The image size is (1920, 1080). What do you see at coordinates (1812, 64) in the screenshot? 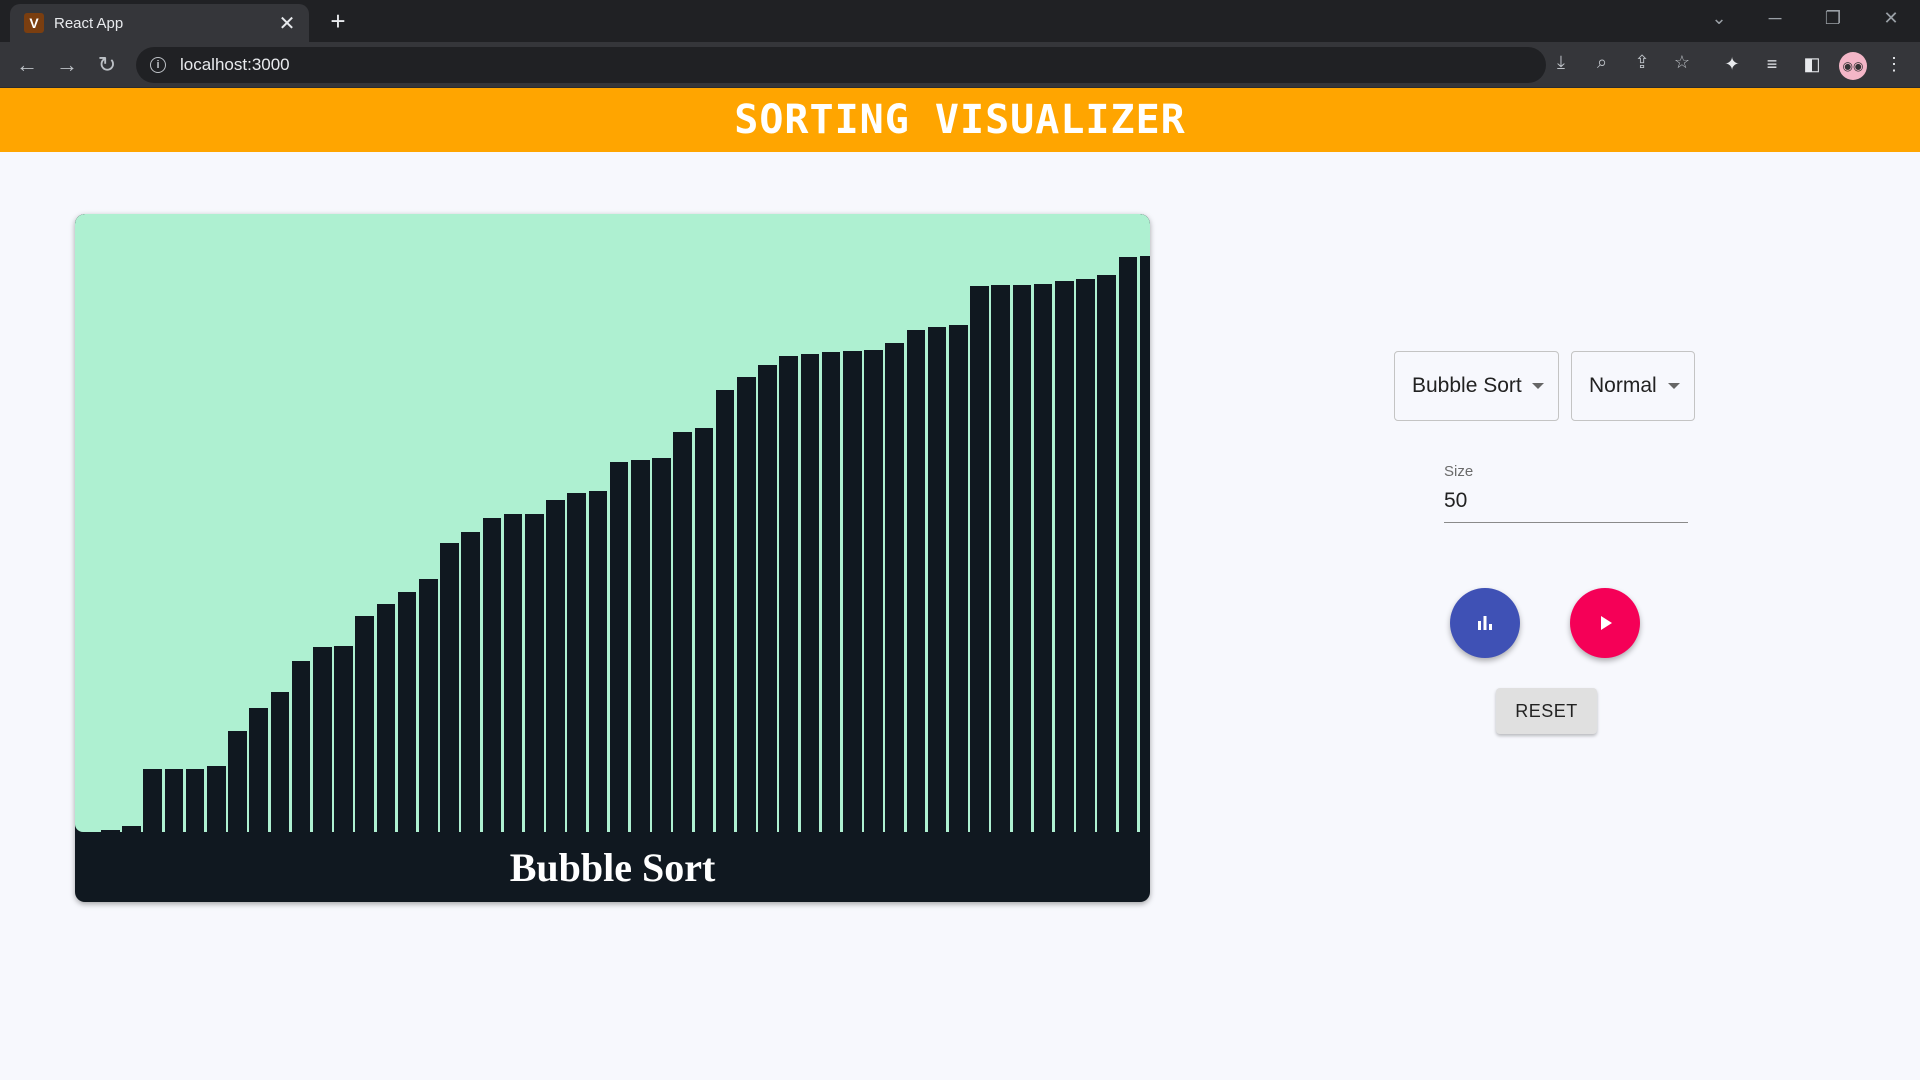
I see `side-panel-icon: ◧` at bounding box center [1812, 64].